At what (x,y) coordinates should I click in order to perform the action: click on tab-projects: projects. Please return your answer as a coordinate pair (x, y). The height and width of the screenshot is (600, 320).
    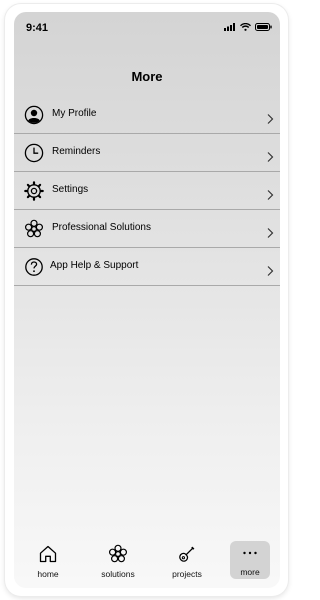
    Looking at the image, I should click on (187, 562).